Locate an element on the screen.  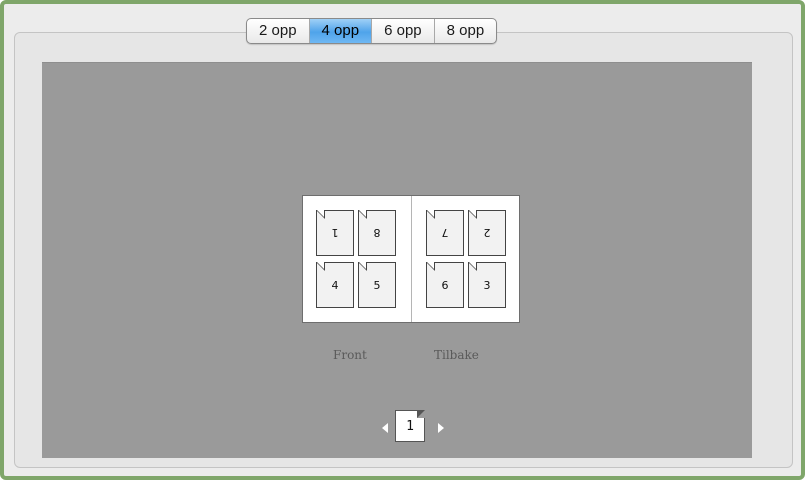
page-number: 6 is located at coordinates (445, 285).